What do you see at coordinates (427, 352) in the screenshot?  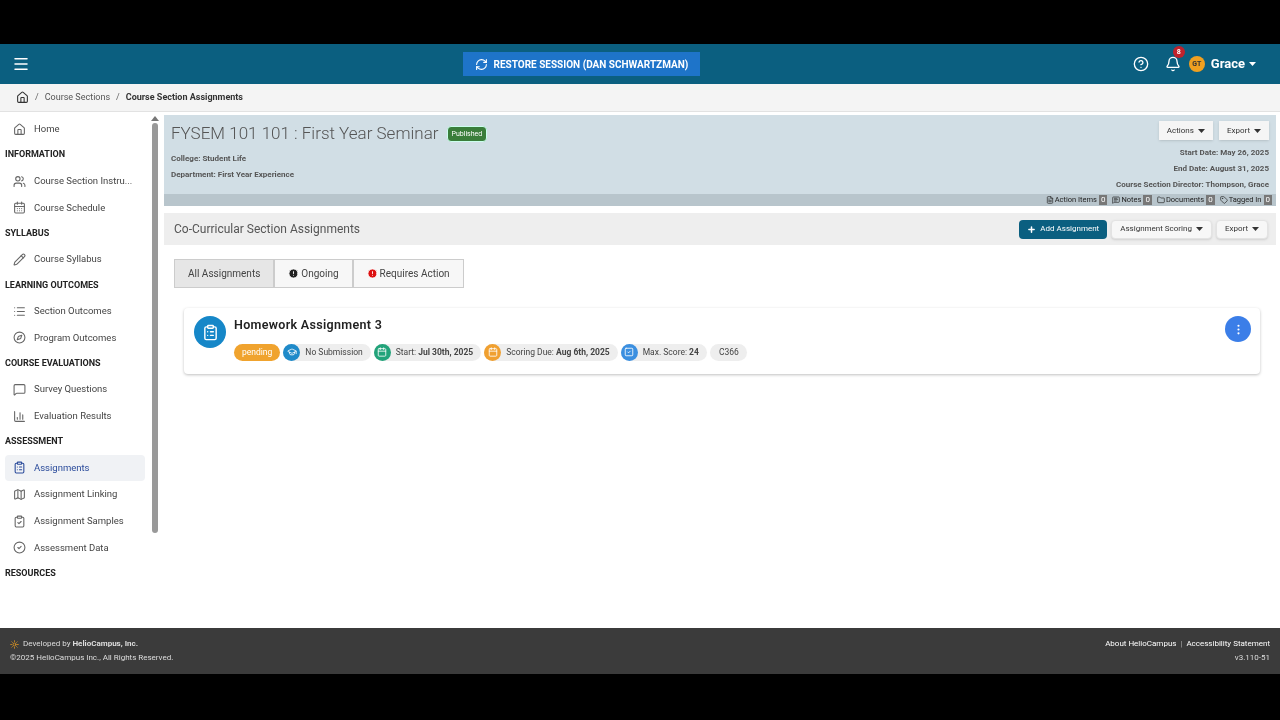 I see `info-chip: Start: Jul 30th, 2025` at bounding box center [427, 352].